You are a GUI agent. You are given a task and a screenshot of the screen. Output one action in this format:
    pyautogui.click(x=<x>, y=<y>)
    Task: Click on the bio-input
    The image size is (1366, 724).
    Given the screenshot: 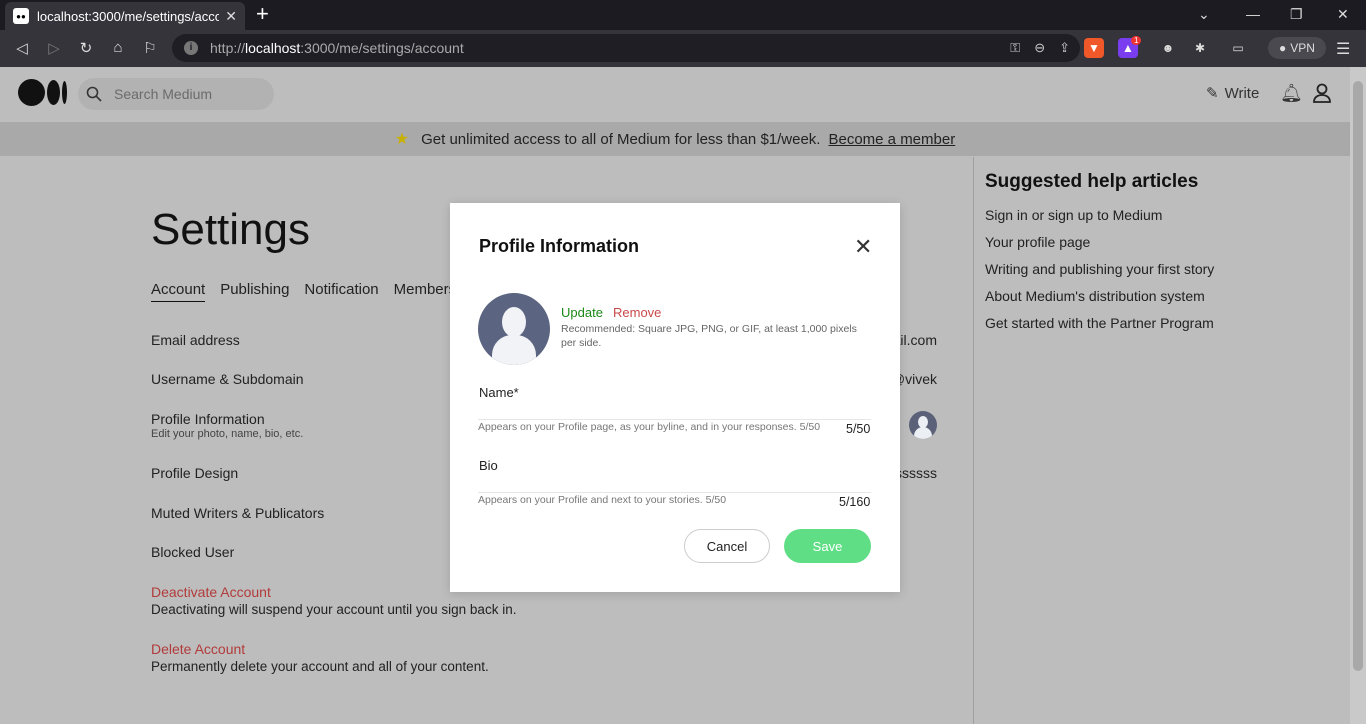 What is the action you would take?
    pyautogui.click(x=674, y=480)
    